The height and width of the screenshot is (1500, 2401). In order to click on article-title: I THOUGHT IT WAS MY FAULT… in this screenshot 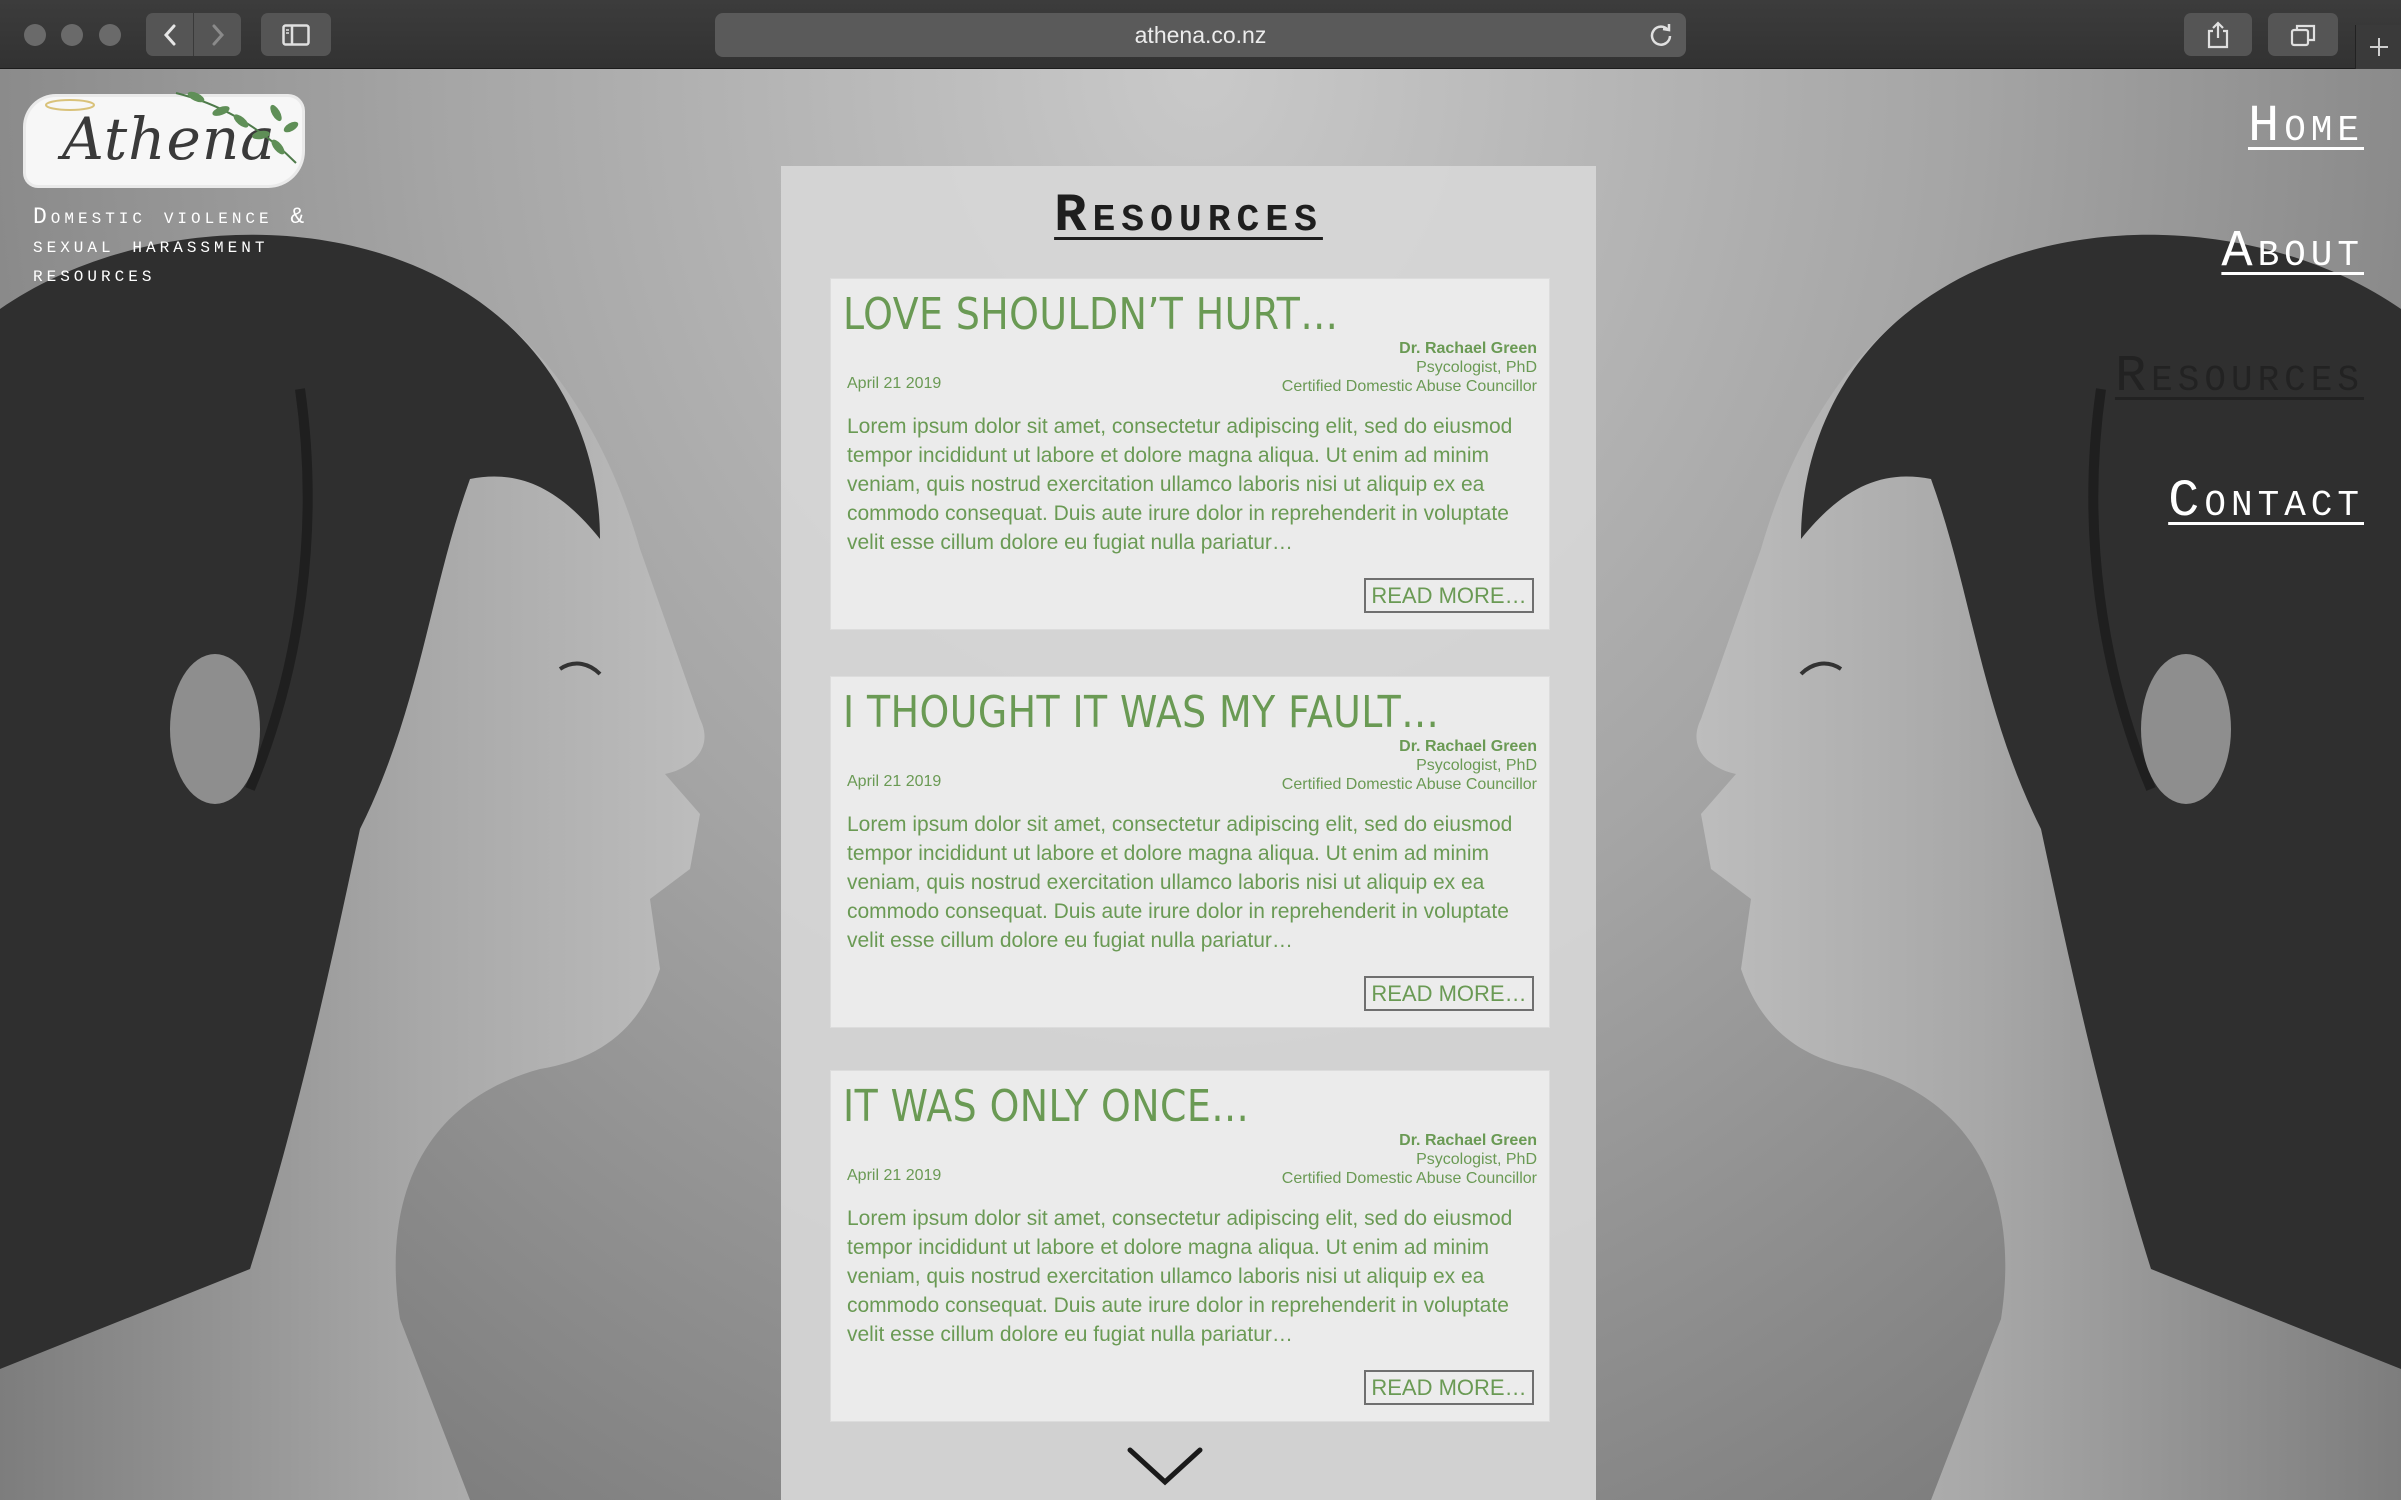, I will do `click(1141, 712)`.